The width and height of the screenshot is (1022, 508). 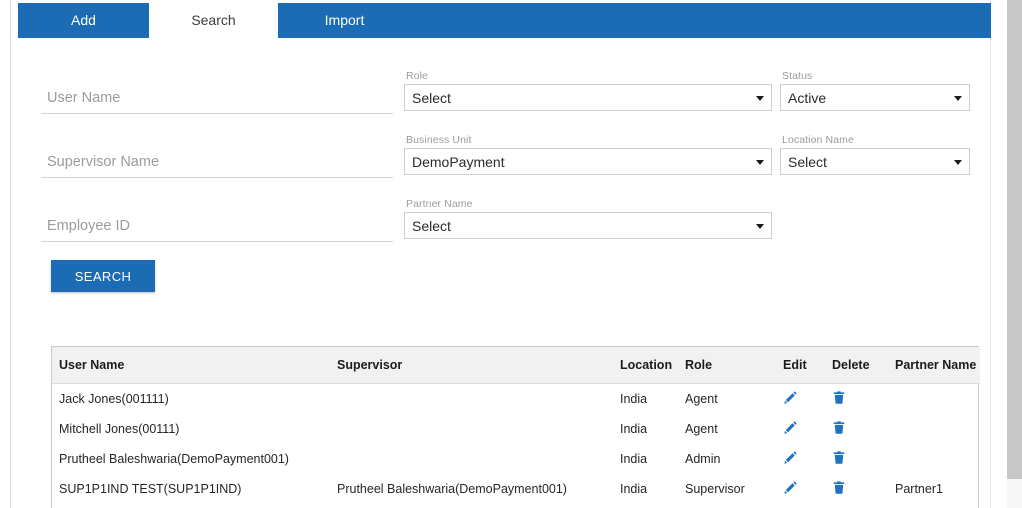 What do you see at coordinates (1014, 239) in the screenshot?
I see `vertical-scrollbar-thumb` at bounding box center [1014, 239].